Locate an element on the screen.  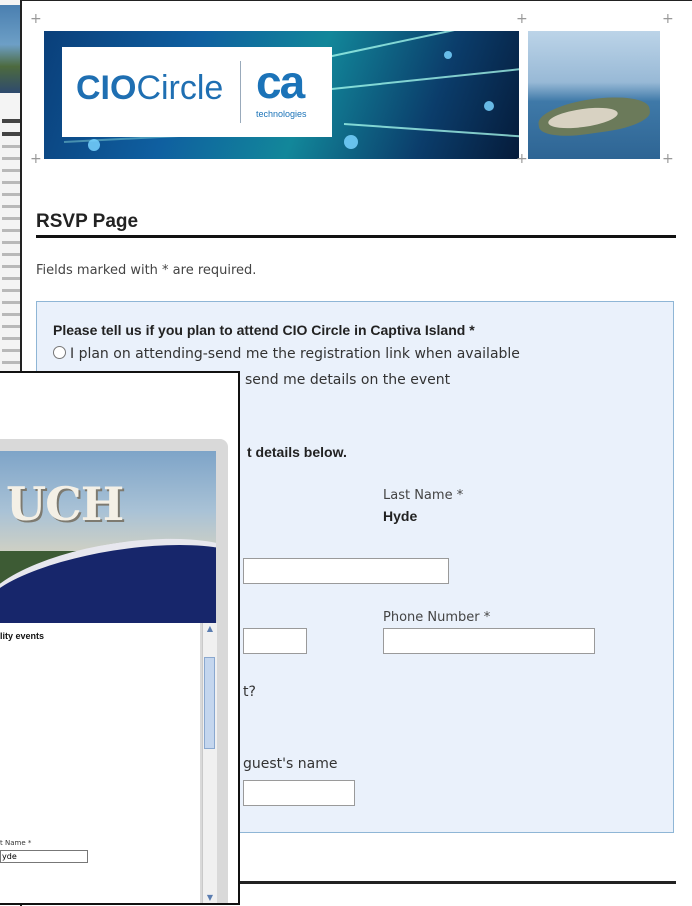
guest-name-field is located at coordinates (299, 793).